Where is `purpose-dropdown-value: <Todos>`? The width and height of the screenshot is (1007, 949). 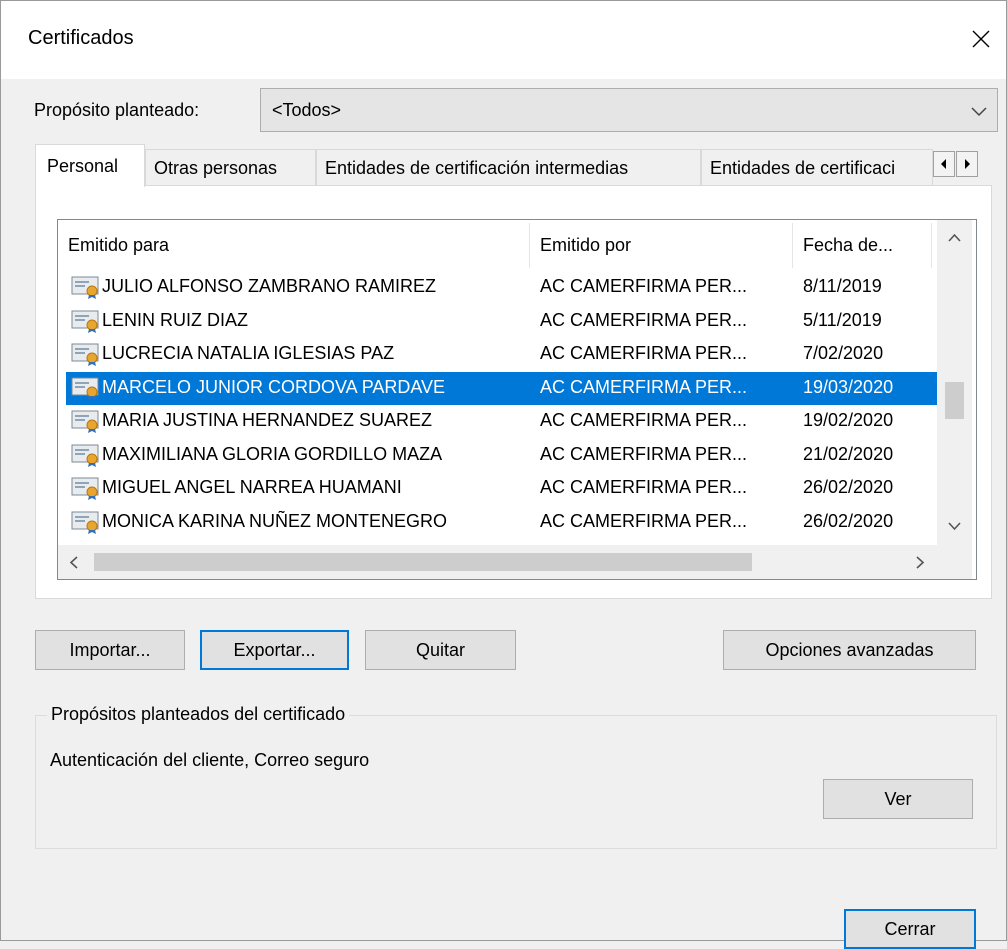
purpose-dropdown-value: <Todos> is located at coordinates (307, 109).